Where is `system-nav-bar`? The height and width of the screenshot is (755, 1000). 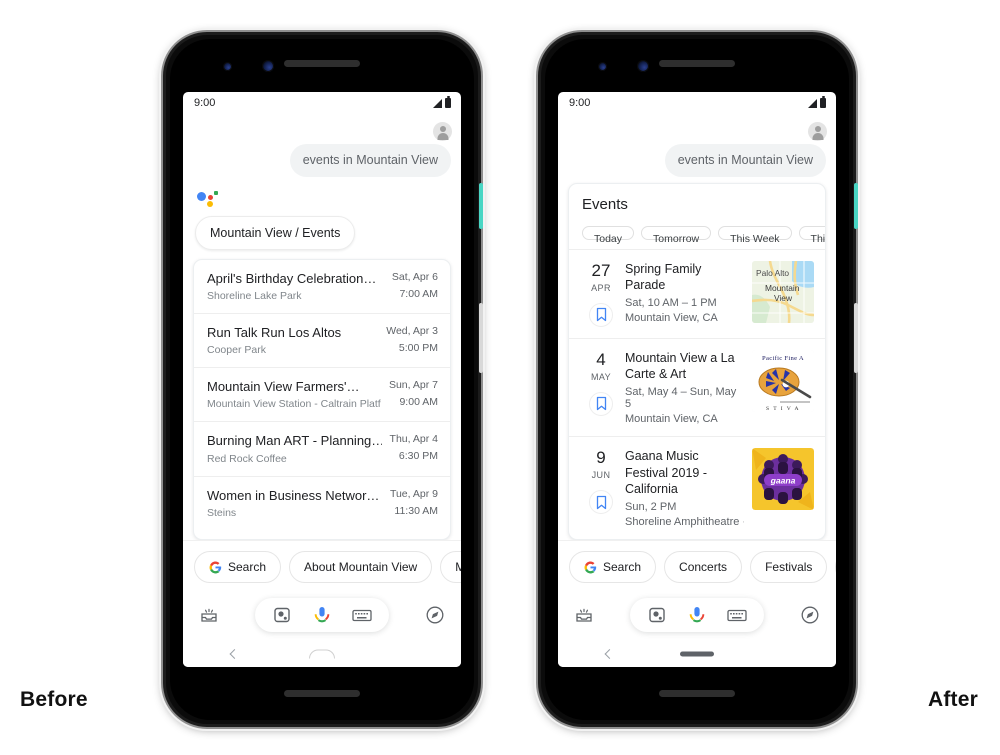 system-nav-bar is located at coordinates (697, 654).